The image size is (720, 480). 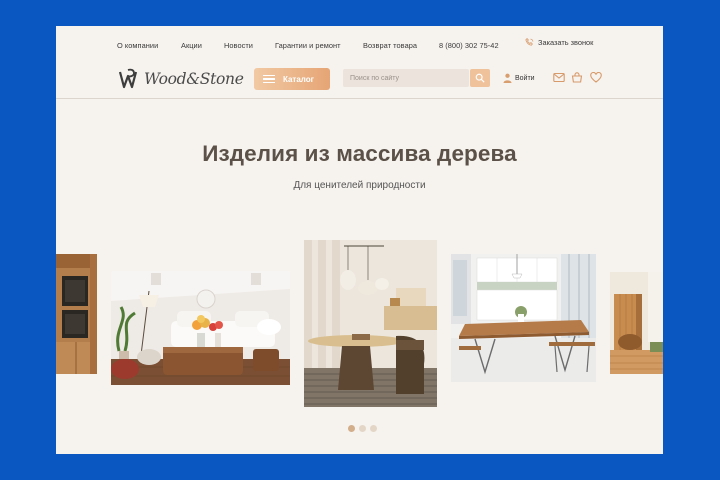 I want to click on logo-text: Wood&Stone, so click(x=194, y=79).